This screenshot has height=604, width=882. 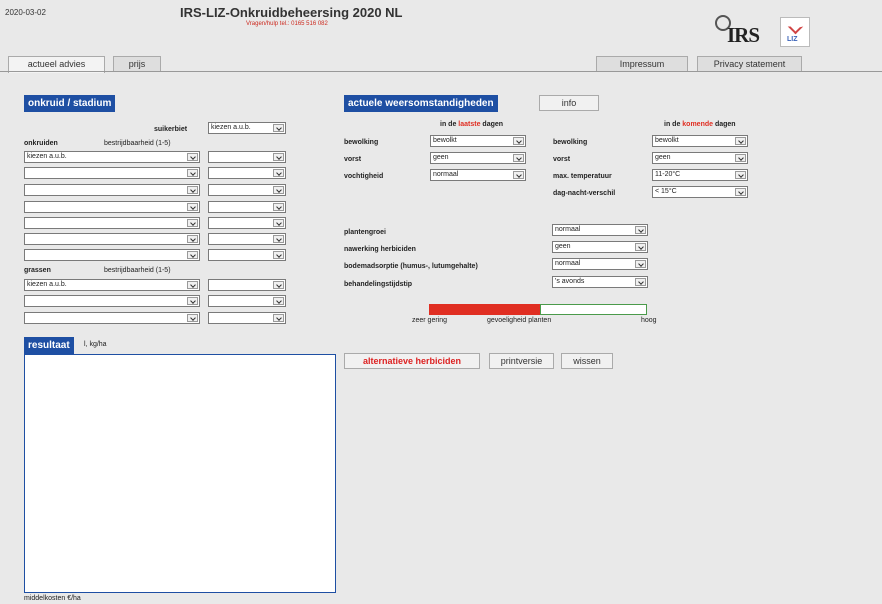 What do you see at coordinates (171, 129) in the screenshot?
I see `suikerbiet-label: suikerbiet` at bounding box center [171, 129].